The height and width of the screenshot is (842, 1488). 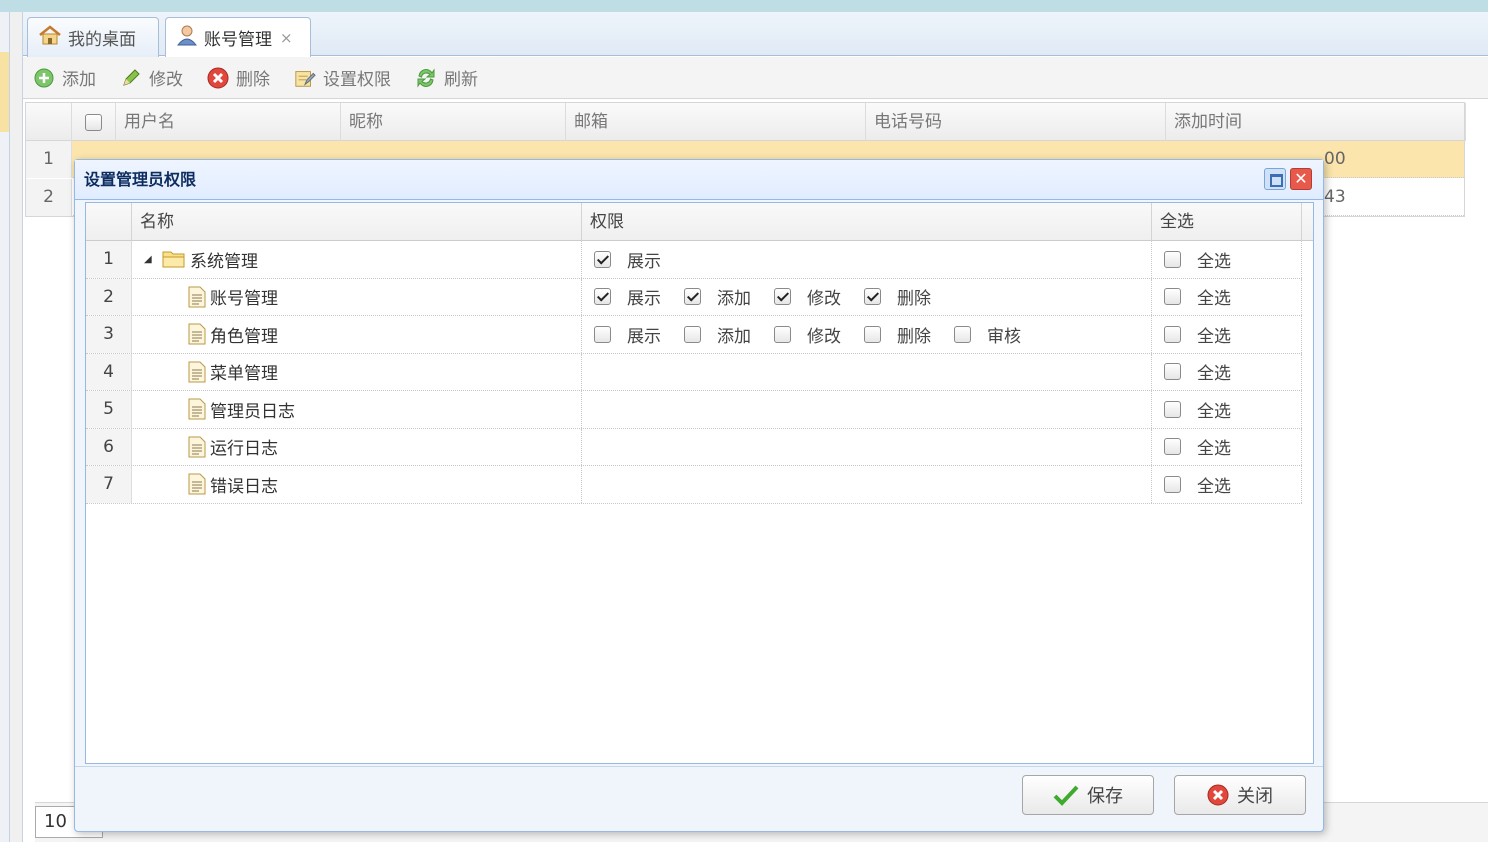 What do you see at coordinates (699, 798) in the screenshot?
I see `dialog-footer: 保存 关闭` at bounding box center [699, 798].